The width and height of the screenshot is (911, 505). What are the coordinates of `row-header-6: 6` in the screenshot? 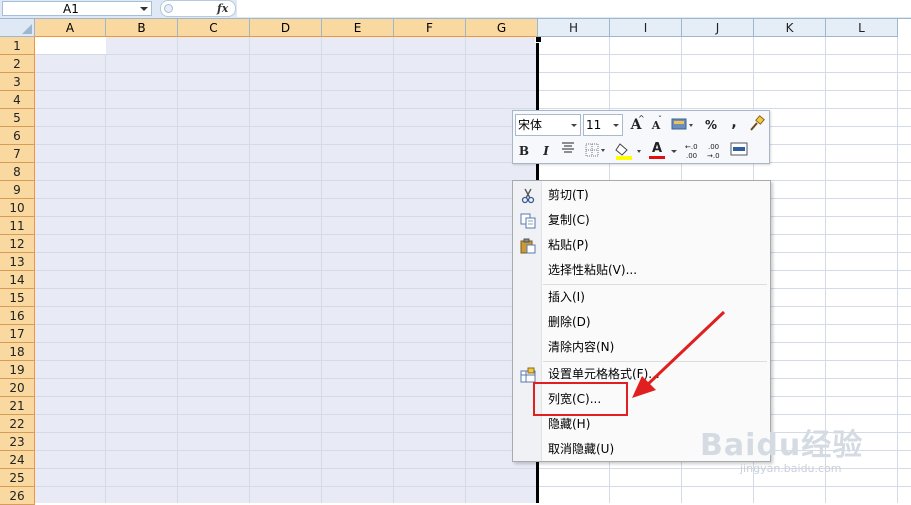 It's located at (17, 136).